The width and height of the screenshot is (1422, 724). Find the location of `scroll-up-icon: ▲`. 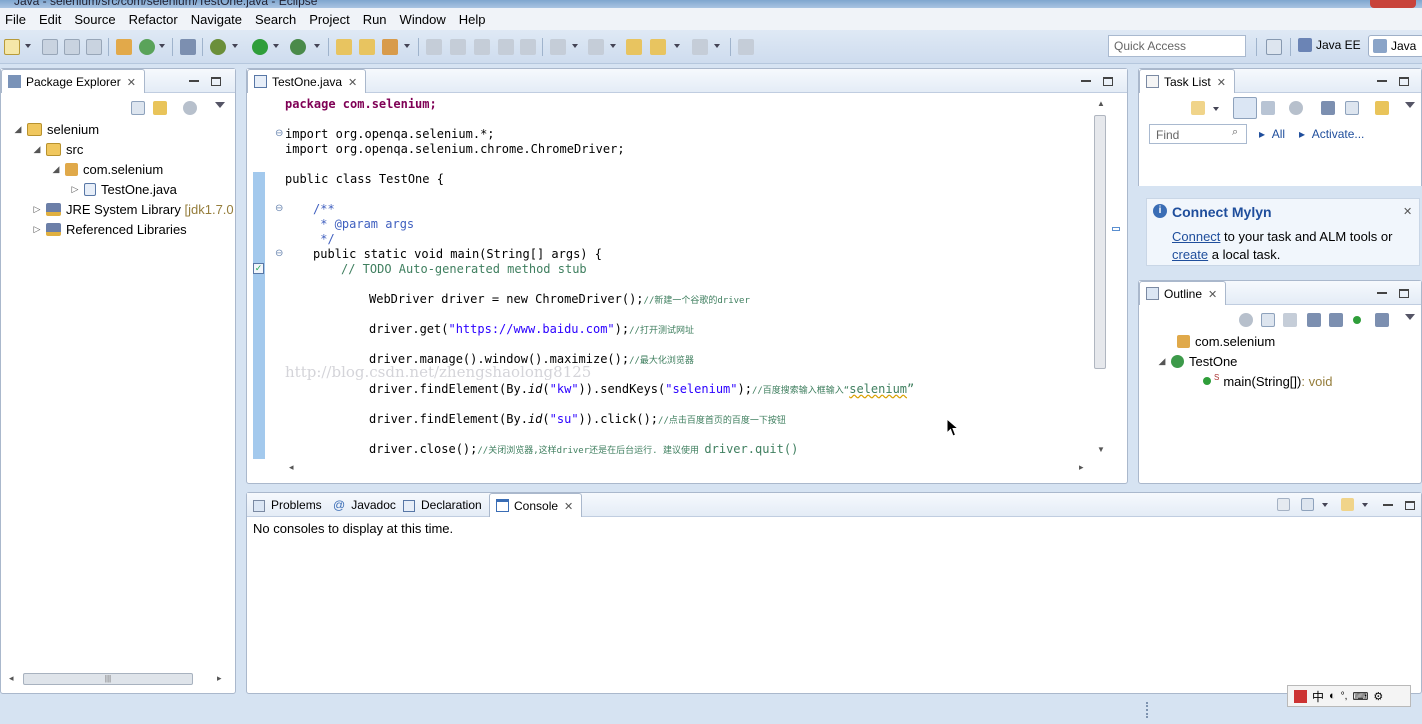

scroll-up-icon: ▲ is located at coordinates (1101, 103).